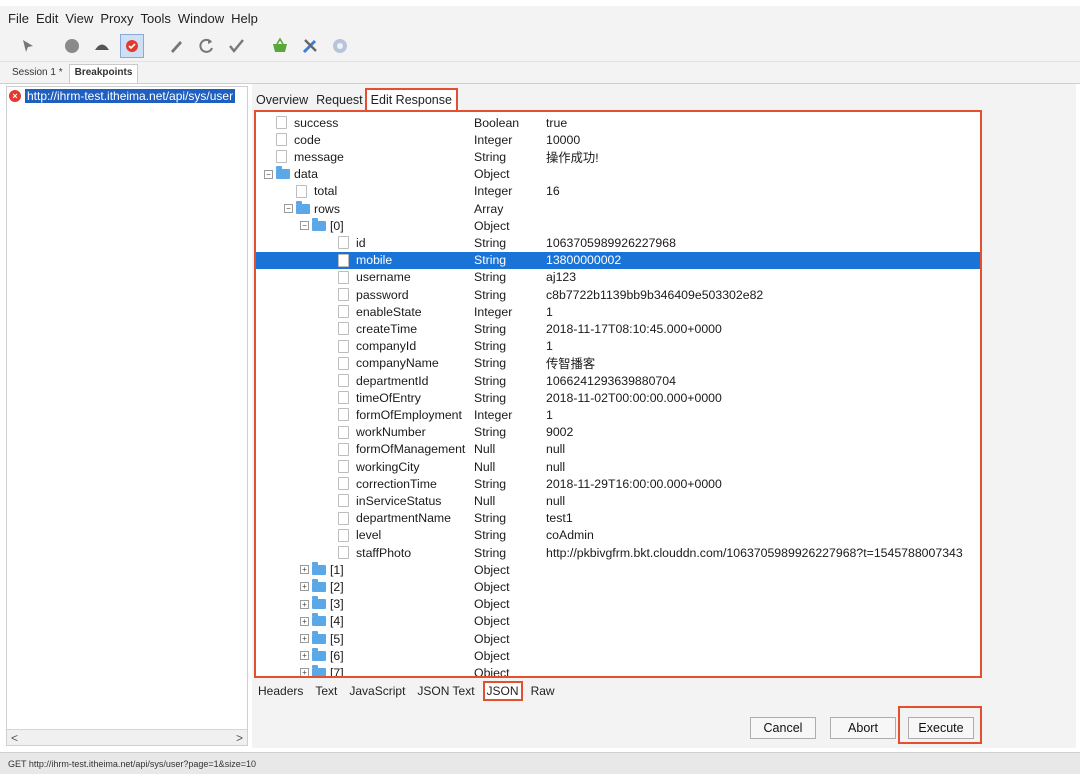  What do you see at coordinates (369, 535) in the screenshot?
I see `tree-row-name: level` at bounding box center [369, 535].